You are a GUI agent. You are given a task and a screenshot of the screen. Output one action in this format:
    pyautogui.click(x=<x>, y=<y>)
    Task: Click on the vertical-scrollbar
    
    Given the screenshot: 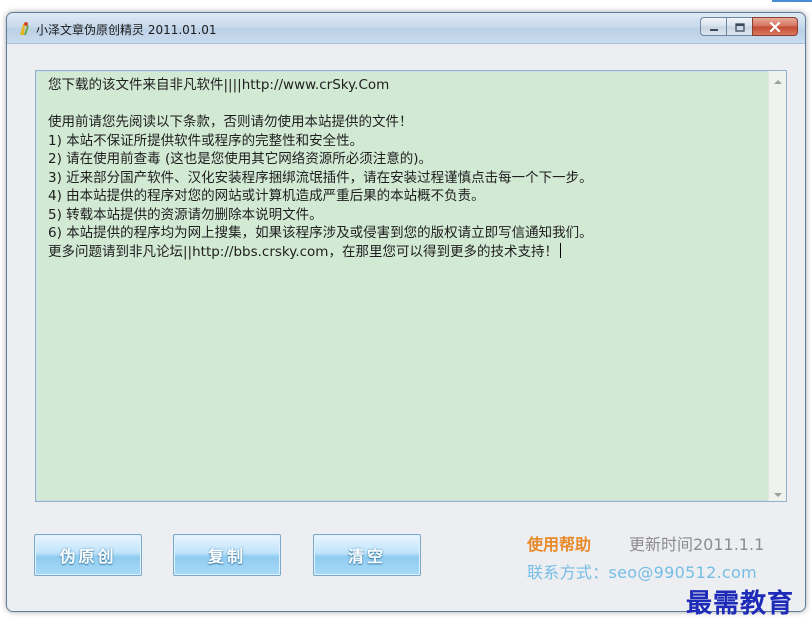 What is the action you would take?
    pyautogui.click(x=777, y=286)
    